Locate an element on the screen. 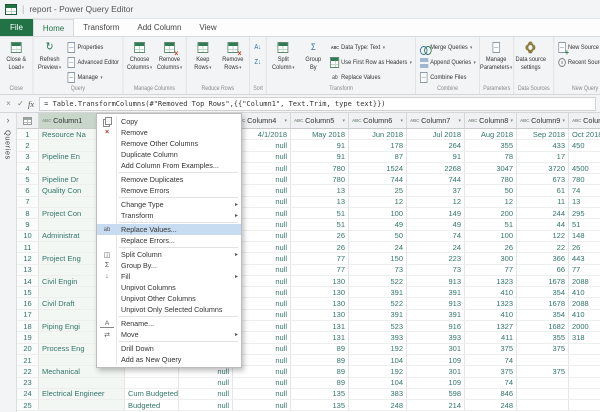 Image resolution: width=600 pixels, height=412 pixels. merge-queries-button: Merge Queries ▾ is located at coordinates (448, 47).